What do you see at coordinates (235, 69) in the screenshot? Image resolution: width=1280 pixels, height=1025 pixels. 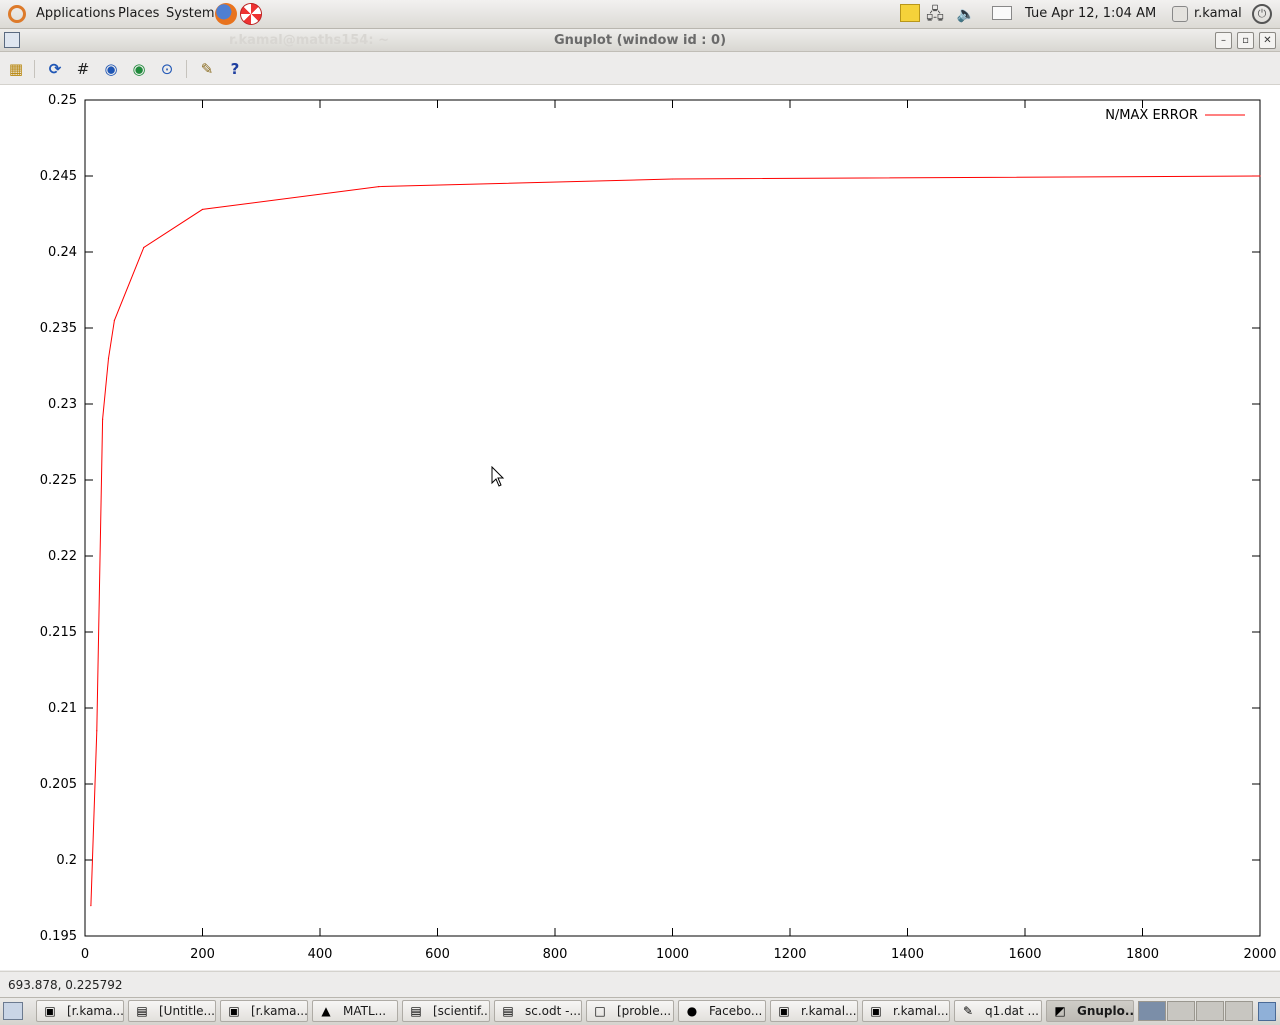 I see `help-icon: ?` at bounding box center [235, 69].